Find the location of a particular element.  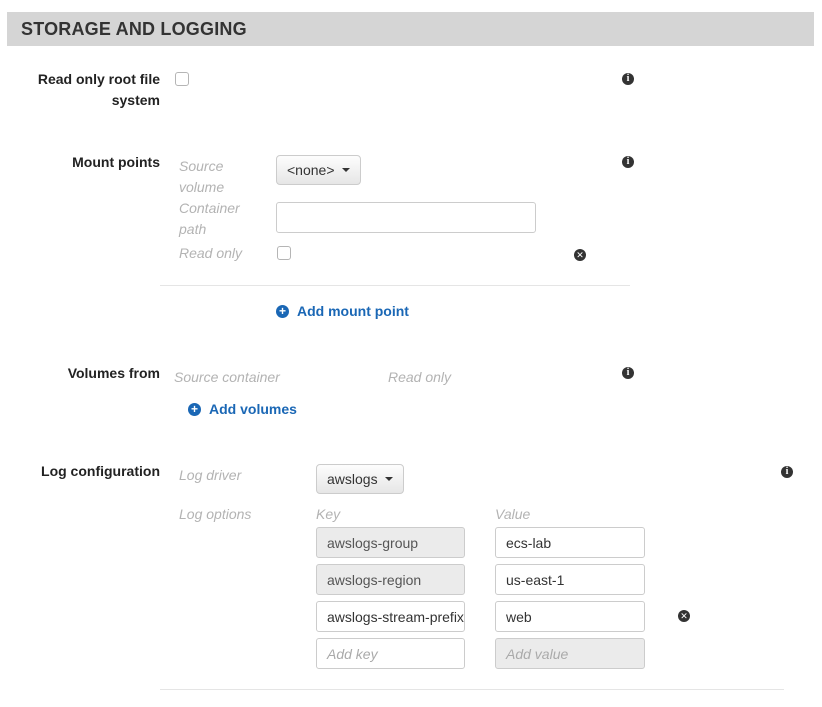

log-driver-label: Log driver is located at coordinates (210, 475).